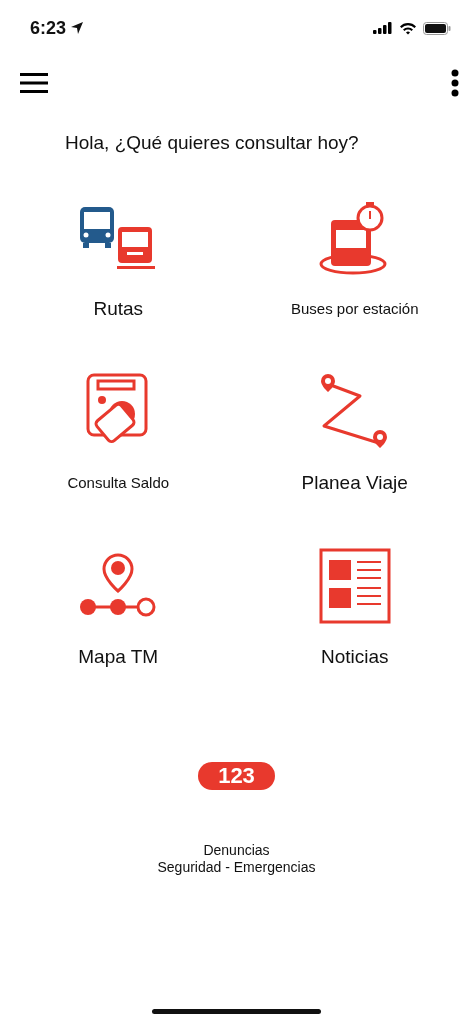 Image resolution: width=473 pixels, height=1024 pixels. I want to click on greeting-text: Hola, ¿Qué quieres consultar hoy?, so click(212, 142).